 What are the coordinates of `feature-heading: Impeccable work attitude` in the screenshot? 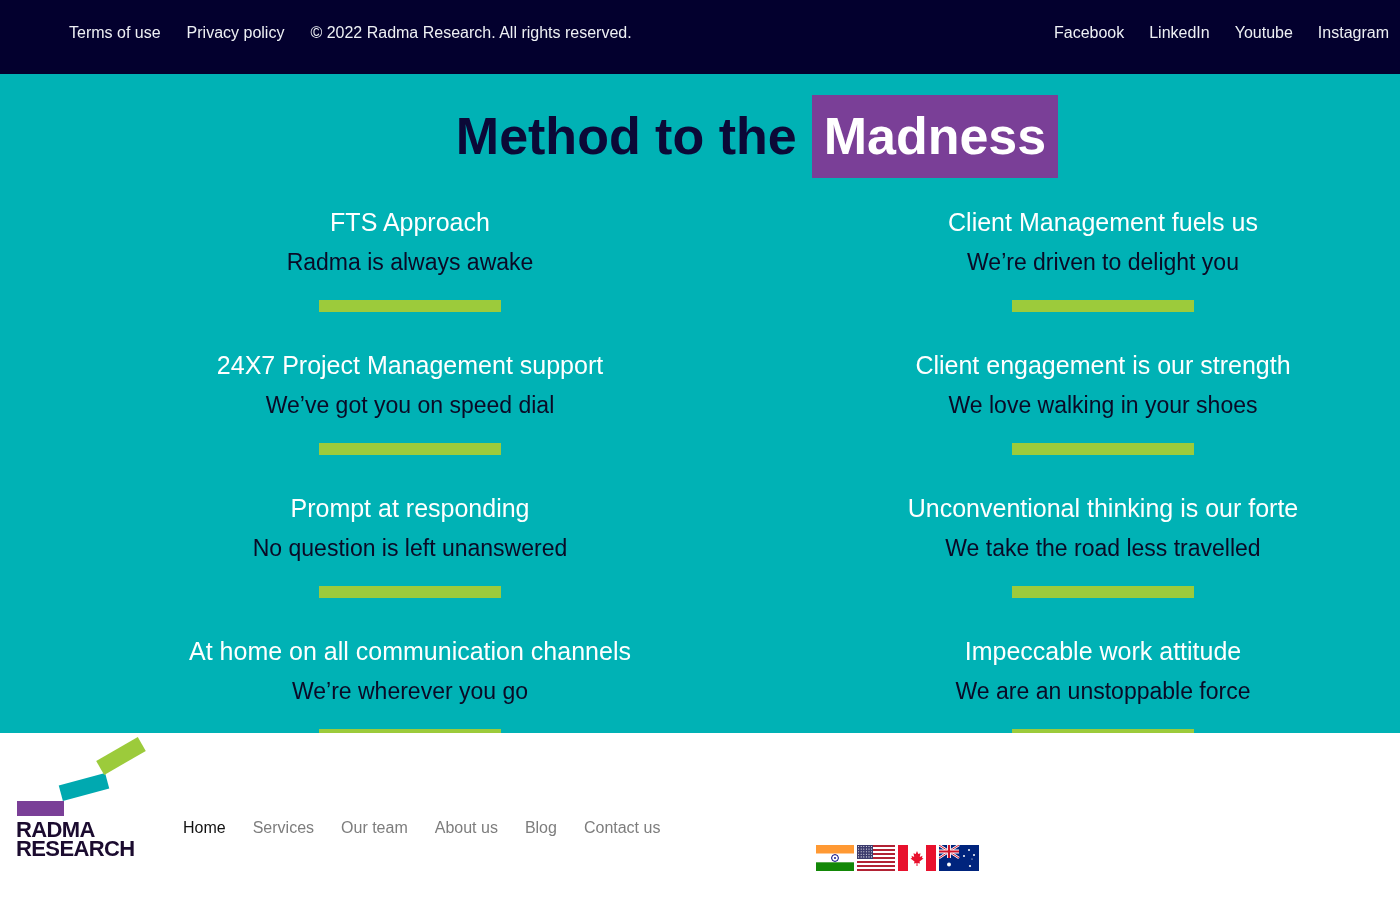 It's located at (1103, 651).